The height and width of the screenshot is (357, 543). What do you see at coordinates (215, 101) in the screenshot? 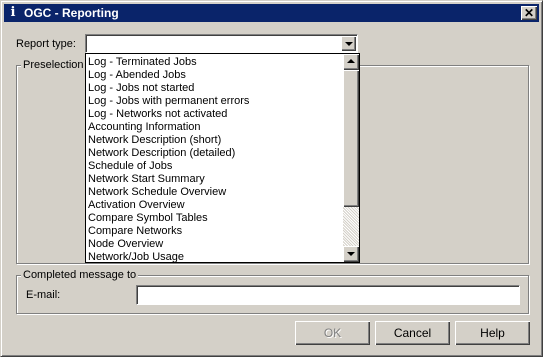
I see `option-log-jobs-permanent-errors: Log - Jobs with permanent errors` at bounding box center [215, 101].